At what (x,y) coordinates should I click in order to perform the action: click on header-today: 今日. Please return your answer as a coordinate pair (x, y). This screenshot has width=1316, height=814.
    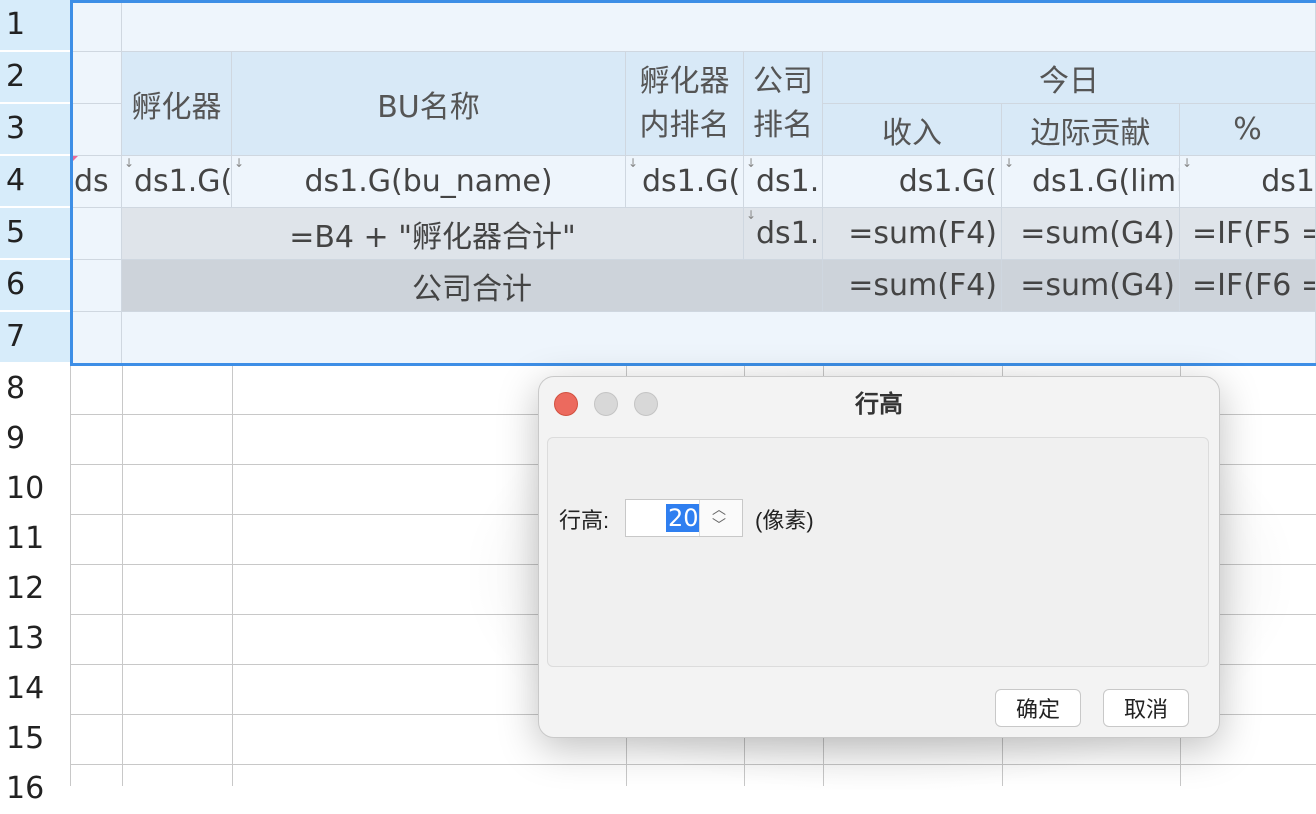
    Looking at the image, I should click on (1069, 78).